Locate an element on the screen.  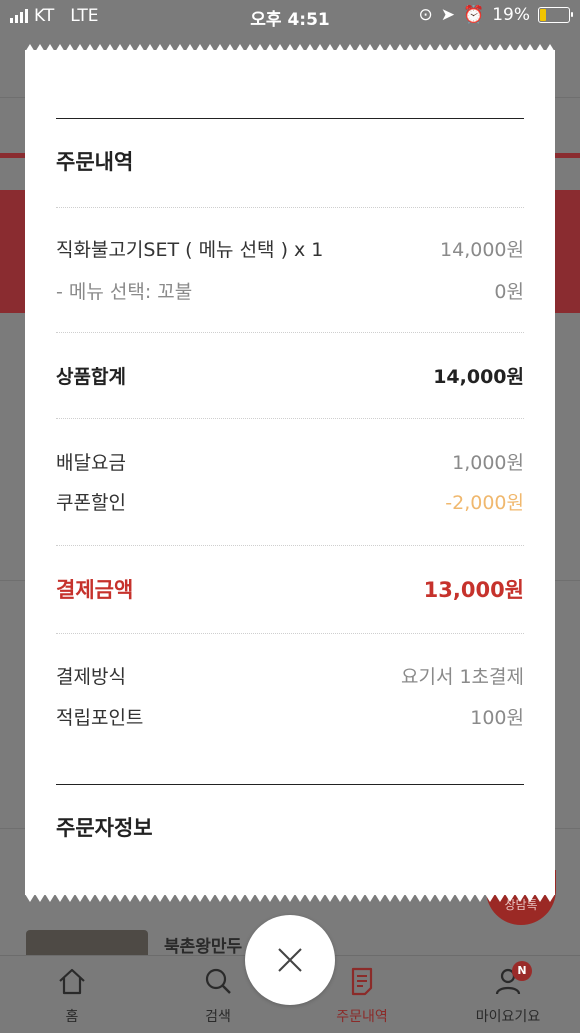
option-name: - 메뉴 선택: 꼬불 is located at coordinates (124, 292).